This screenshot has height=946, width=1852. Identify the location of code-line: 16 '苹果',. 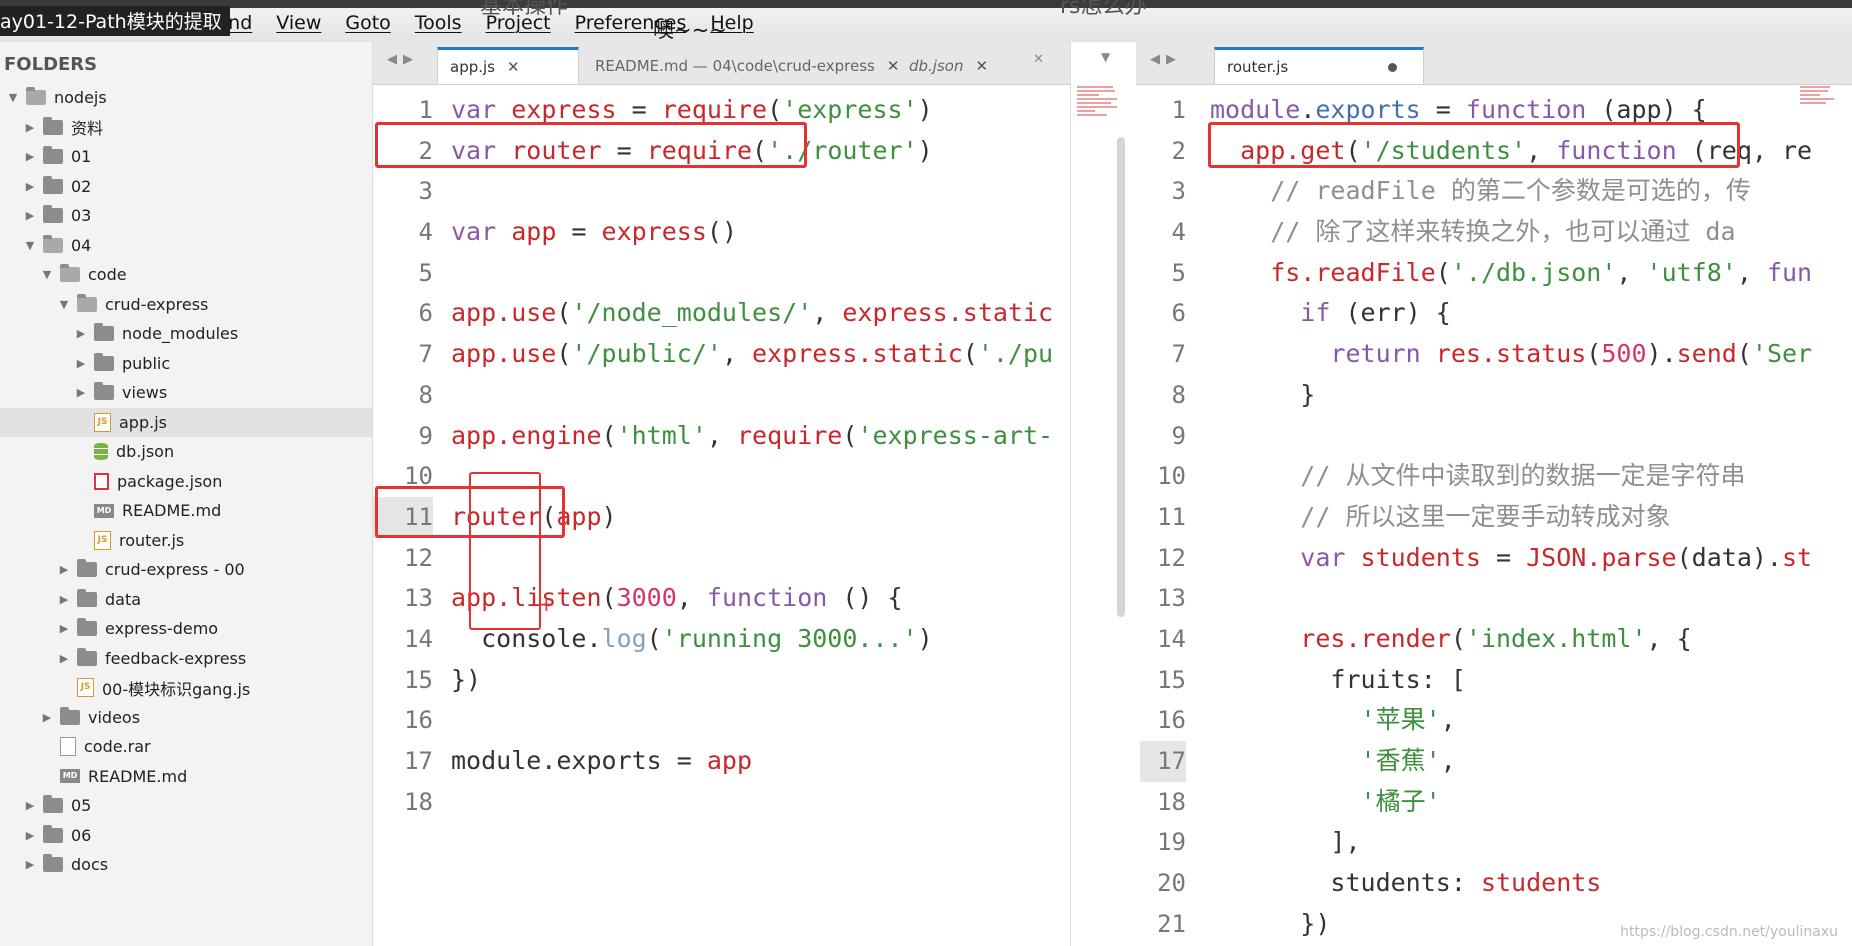
(1494, 720).